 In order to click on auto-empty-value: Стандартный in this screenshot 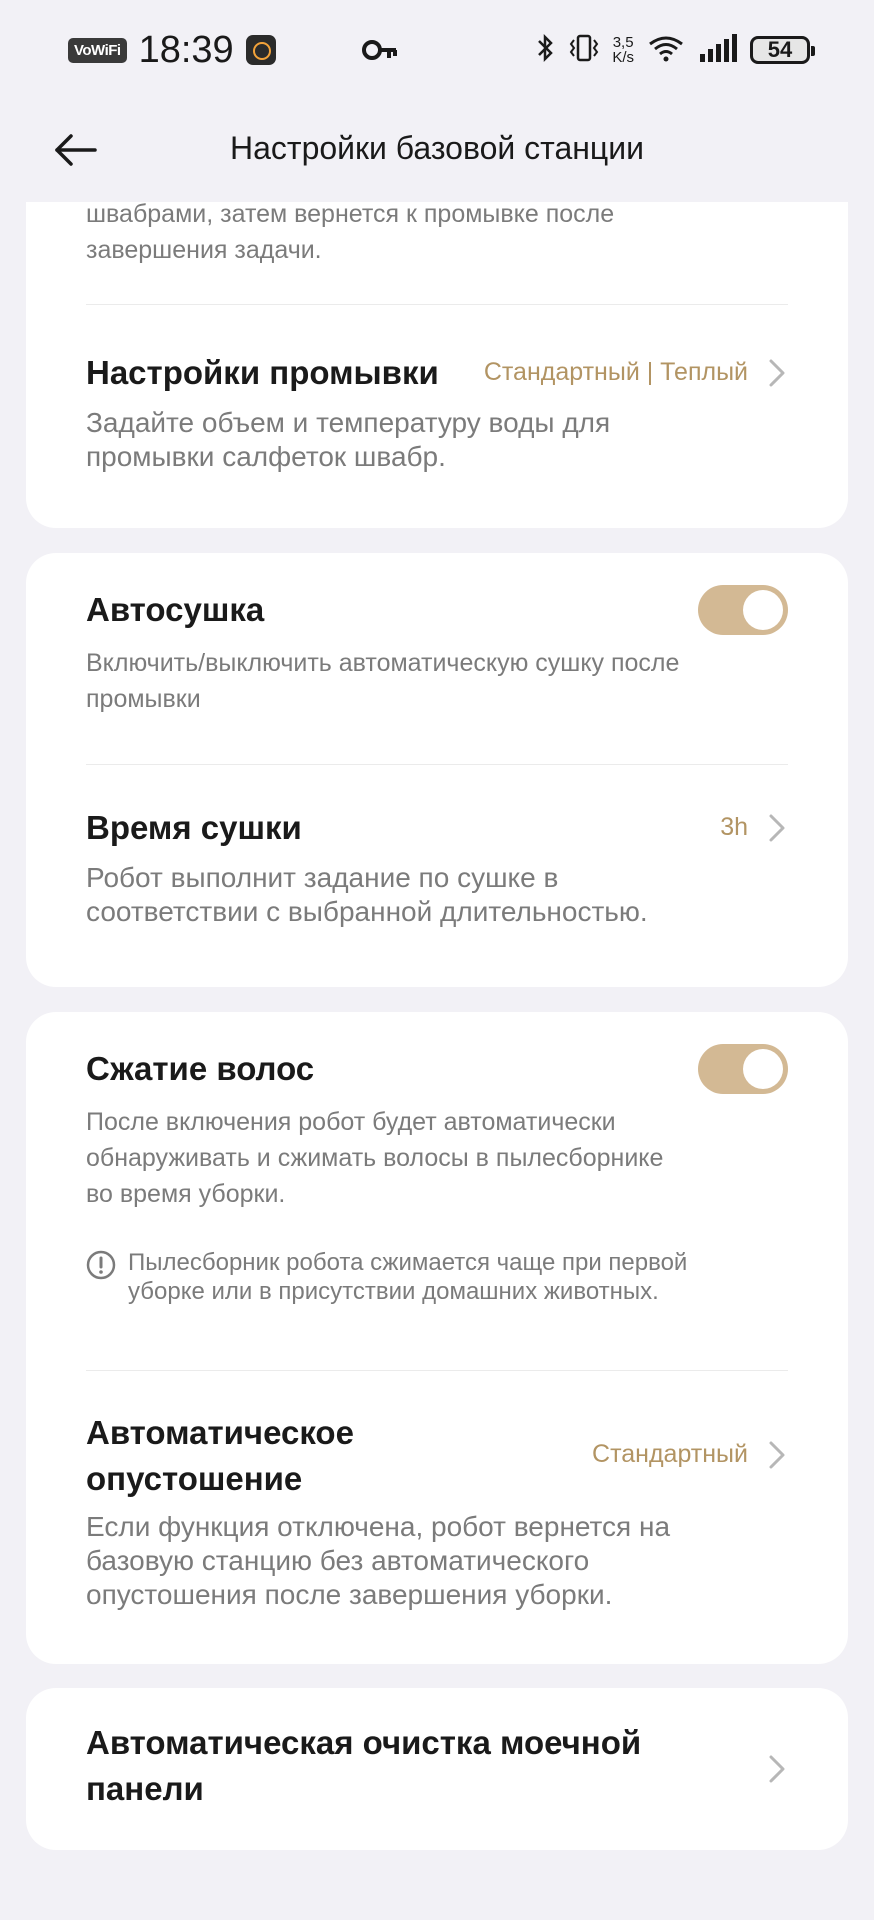, I will do `click(670, 1454)`.